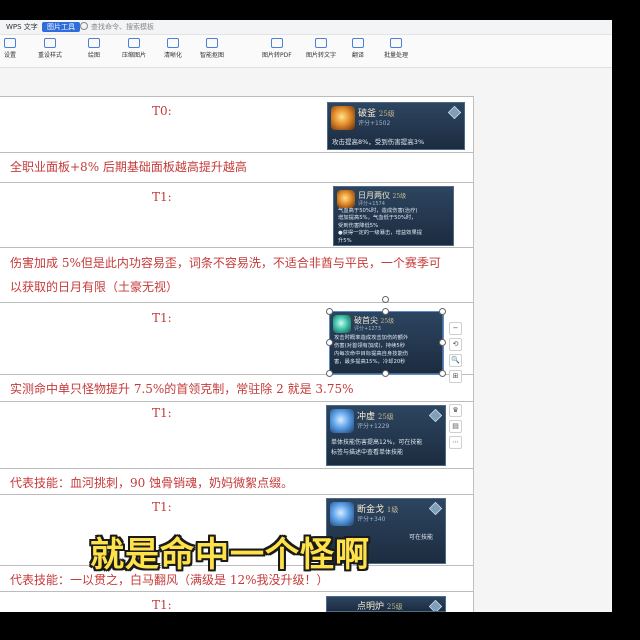 The image size is (640, 640). I want to click on toolbar-translate-button: 翻译, so click(358, 48).